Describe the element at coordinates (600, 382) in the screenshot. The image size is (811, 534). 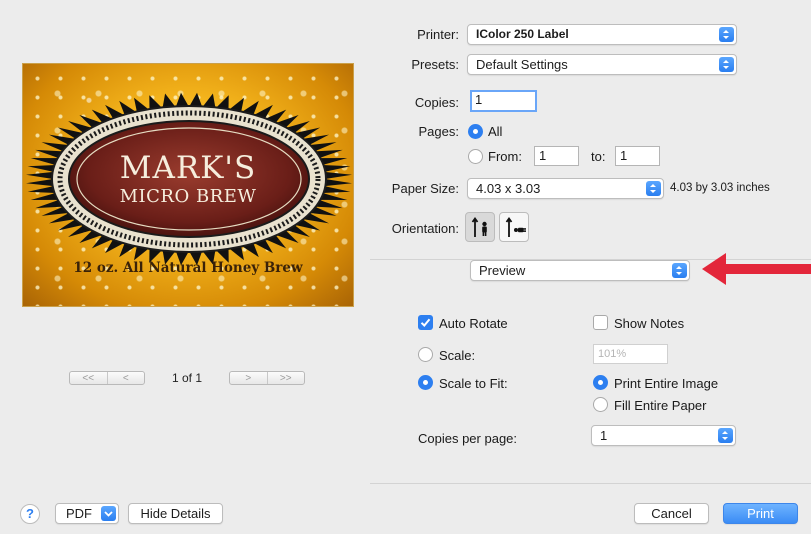
I see `print-entire-image-radio` at that location.